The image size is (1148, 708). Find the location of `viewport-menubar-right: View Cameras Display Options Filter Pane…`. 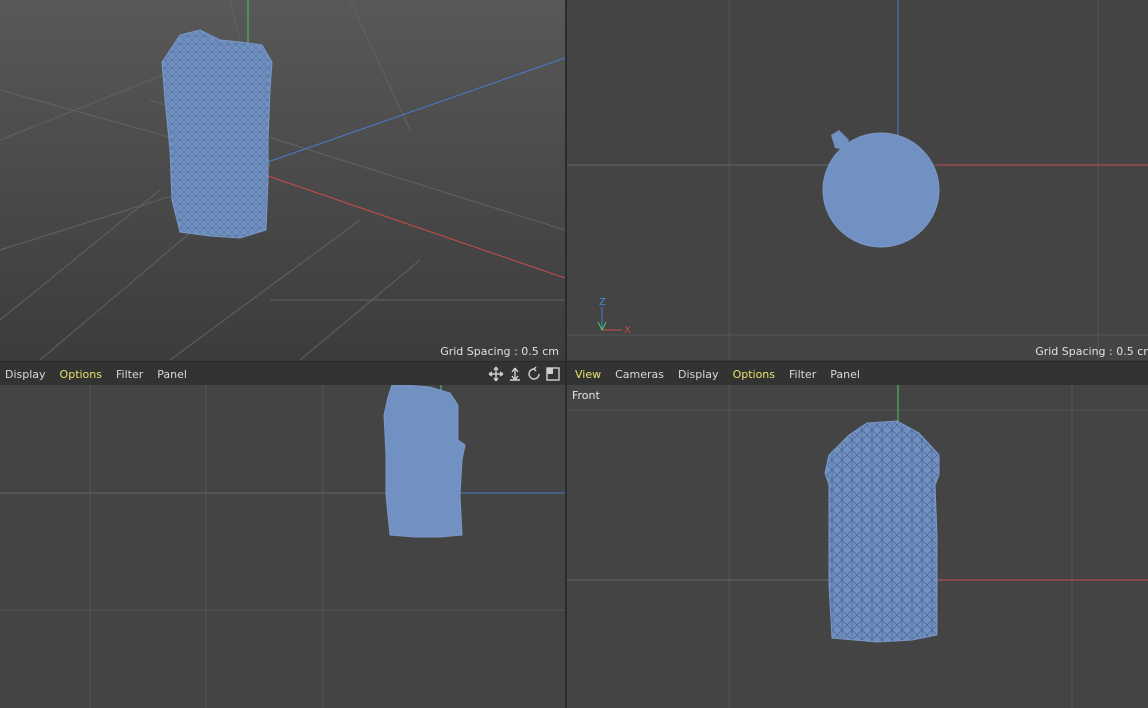

viewport-menubar-right: View Cameras Display Options Filter Pane… is located at coordinates (857, 373).